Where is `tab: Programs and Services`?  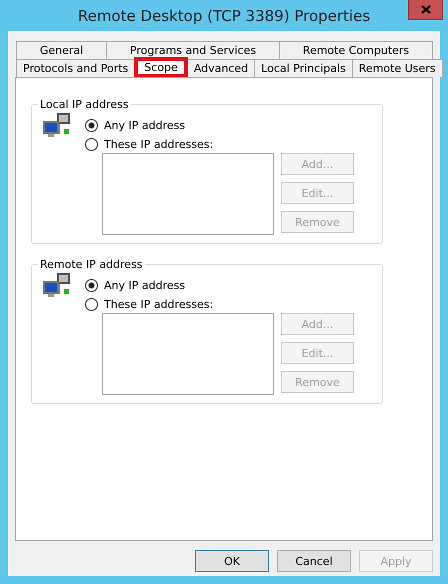 tab: Programs and Services is located at coordinates (193, 50).